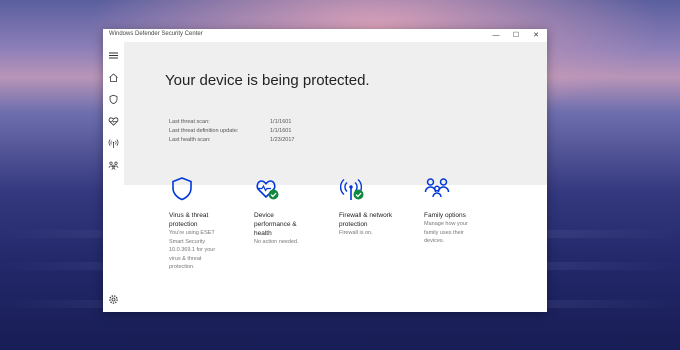 The image size is (680, 350). What do you see at coordinates (113, 55) in the screenshot?
I see `hamburger-icon` at bounding box center [113, 55].